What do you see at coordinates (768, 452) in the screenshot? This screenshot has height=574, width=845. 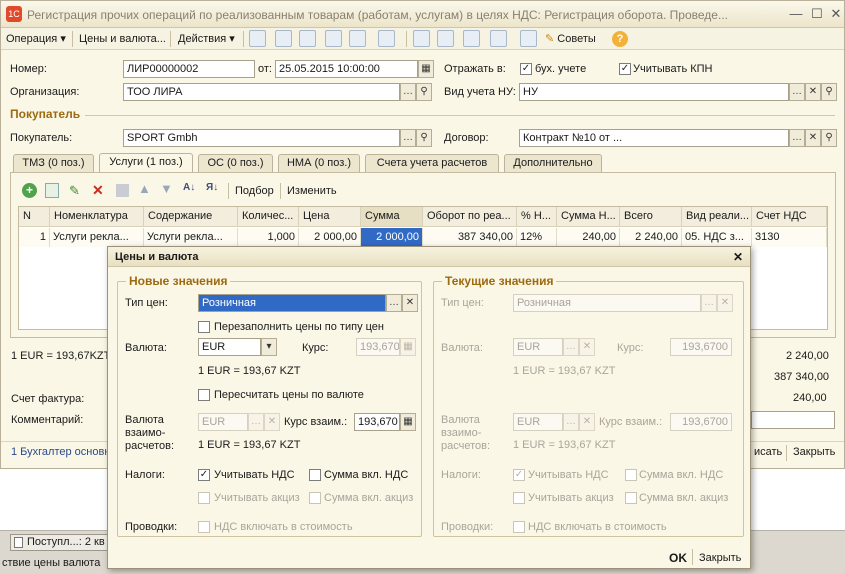 I see `write-button: исать` at bounding box center [768, 452].